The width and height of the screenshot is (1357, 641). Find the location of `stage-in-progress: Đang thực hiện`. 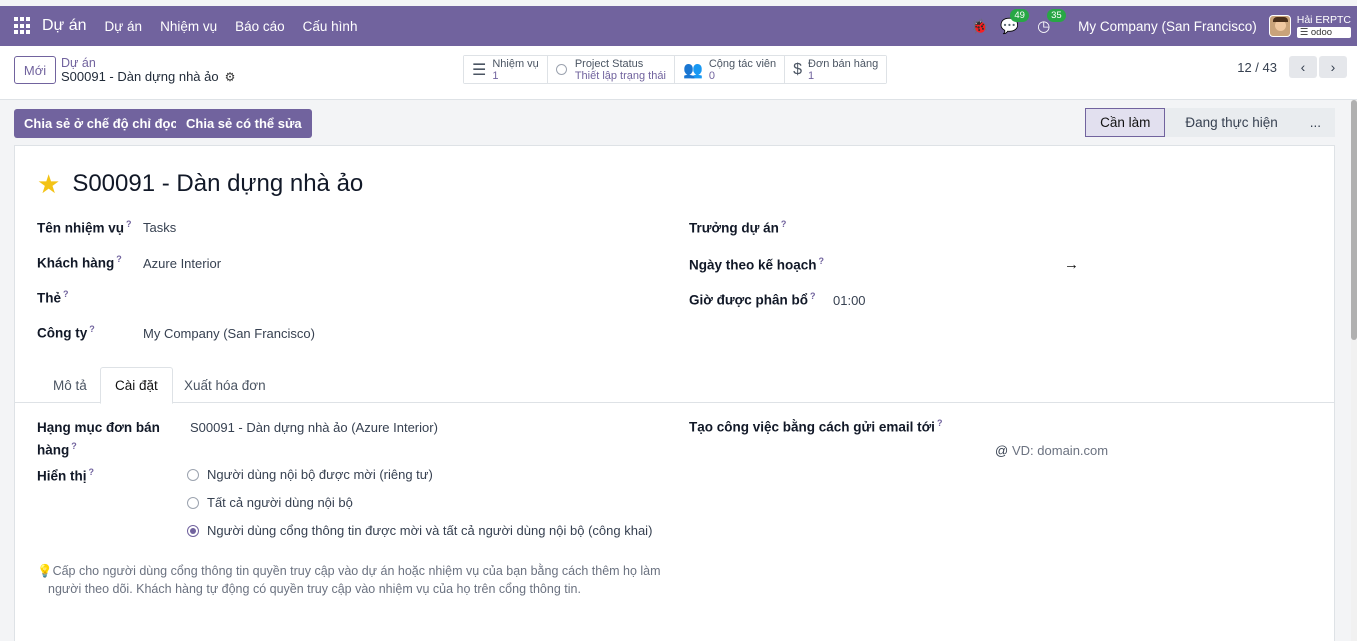

stage-in-progress: Đang thực hiện is located at coordinates (1228, 122).